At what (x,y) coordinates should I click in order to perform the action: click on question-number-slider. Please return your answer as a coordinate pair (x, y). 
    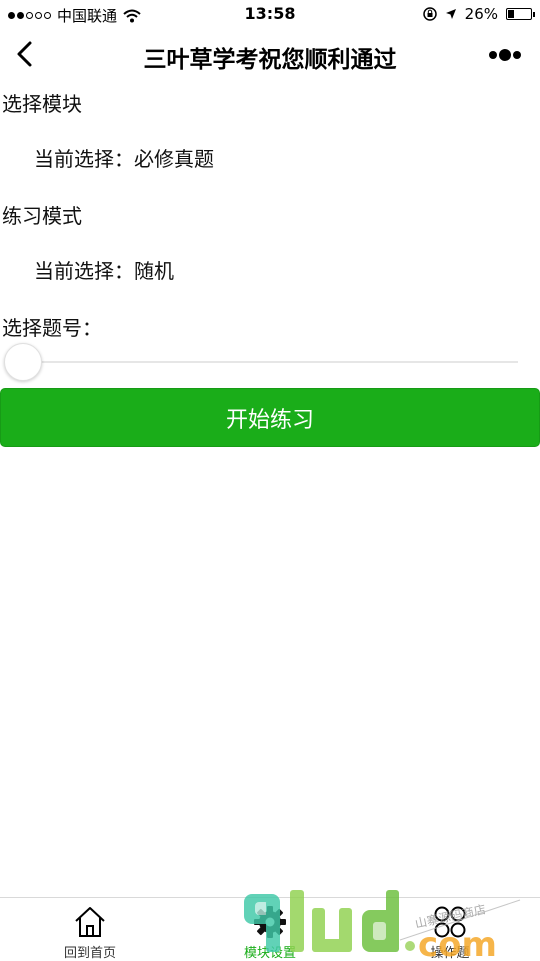
    Looking at the image, I should click on (261, 362).